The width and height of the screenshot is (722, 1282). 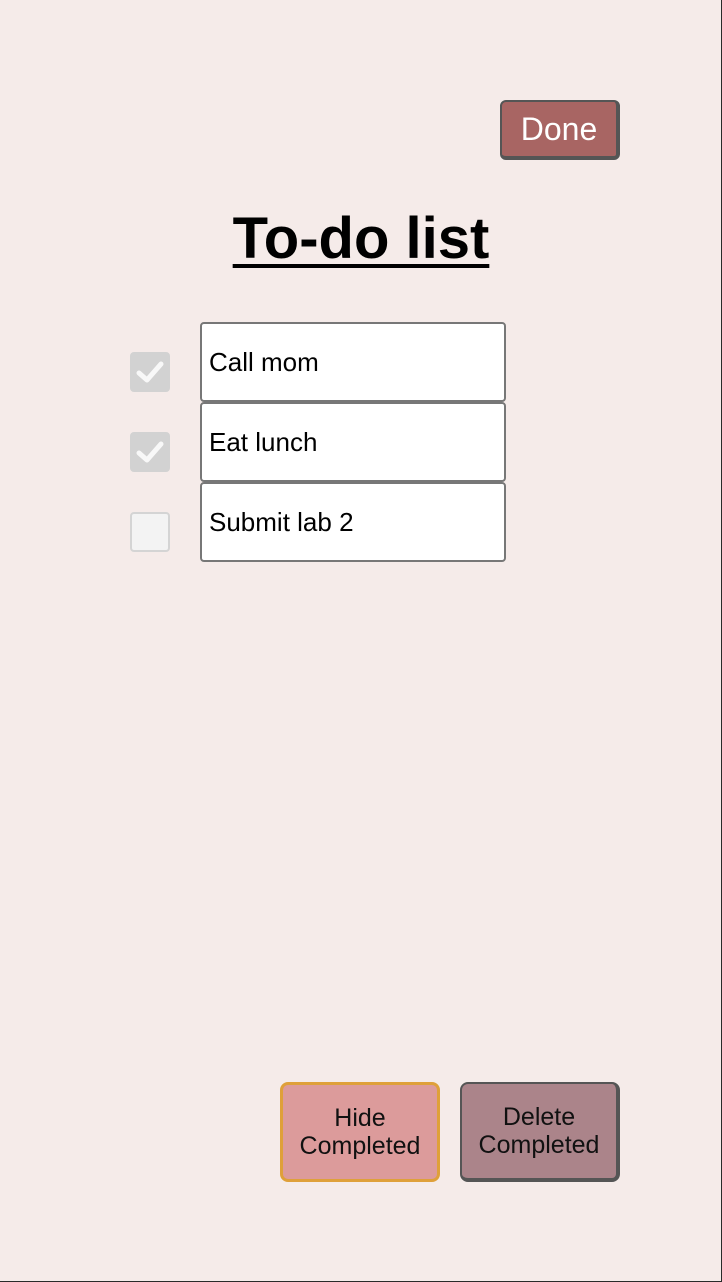 I want to click on delete-completed-label-line1: Delete, so click(x=539, y=1117).